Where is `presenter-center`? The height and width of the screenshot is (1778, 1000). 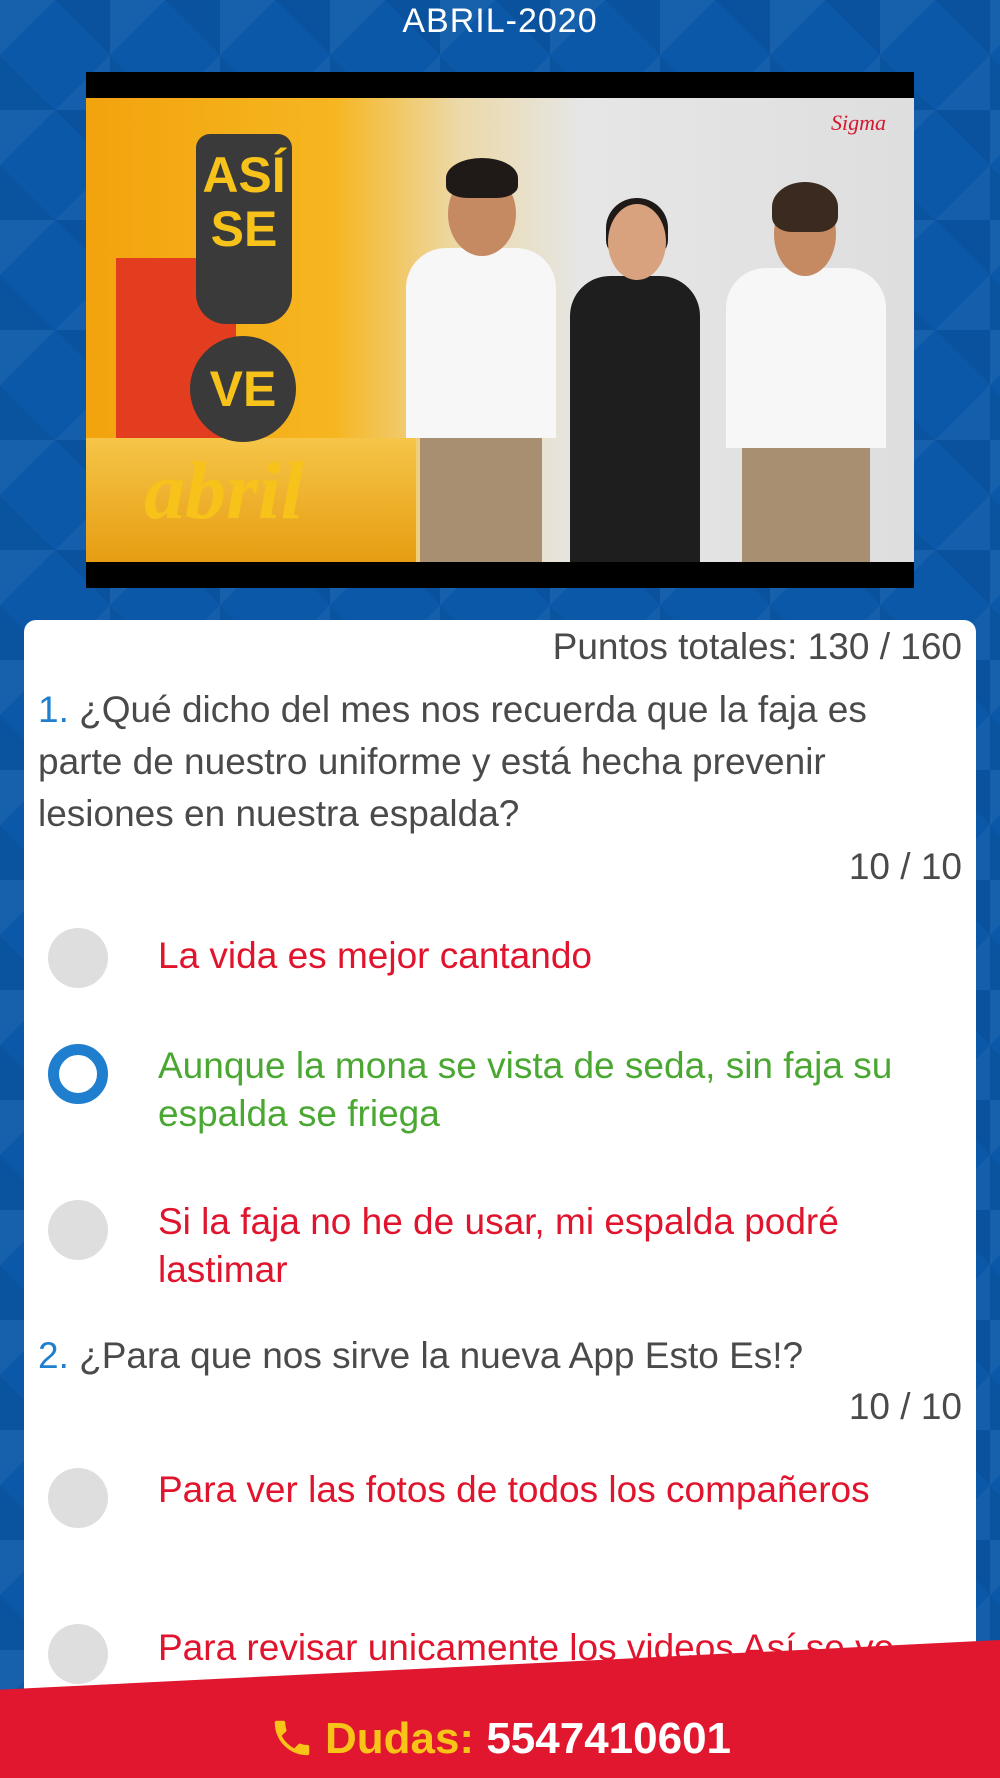
presenter-center is located at coordinates (635, 380).